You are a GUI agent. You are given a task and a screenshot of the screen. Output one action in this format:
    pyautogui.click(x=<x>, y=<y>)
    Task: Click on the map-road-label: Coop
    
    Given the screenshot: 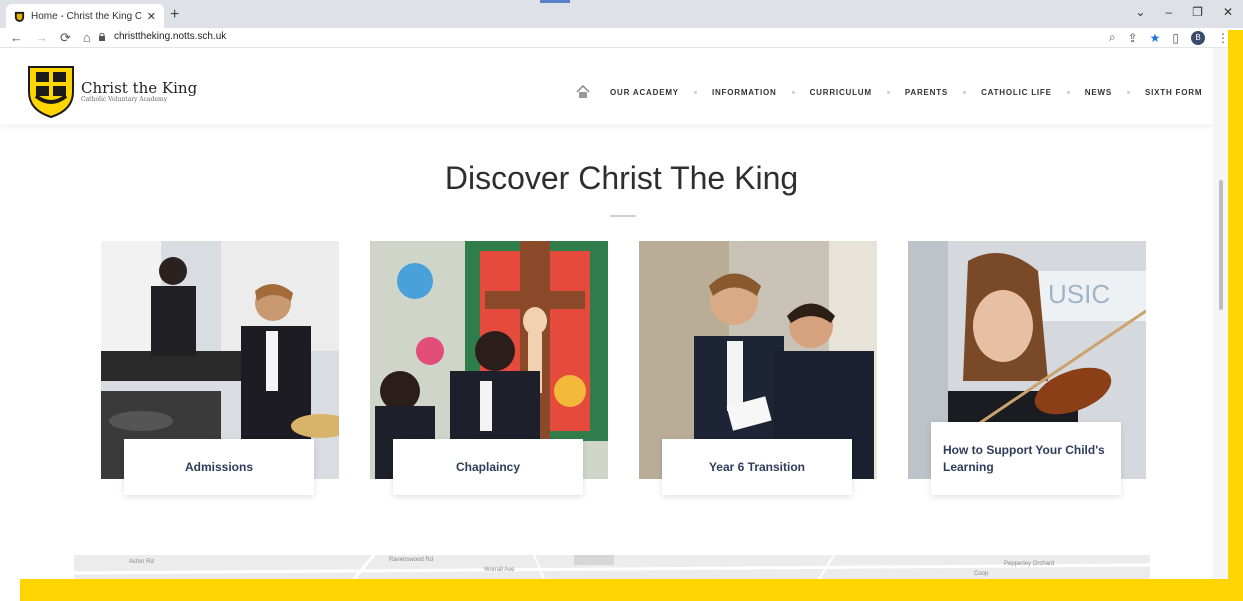 What is the action you would take?
    pyautogui.click(x=981, y=574)
    